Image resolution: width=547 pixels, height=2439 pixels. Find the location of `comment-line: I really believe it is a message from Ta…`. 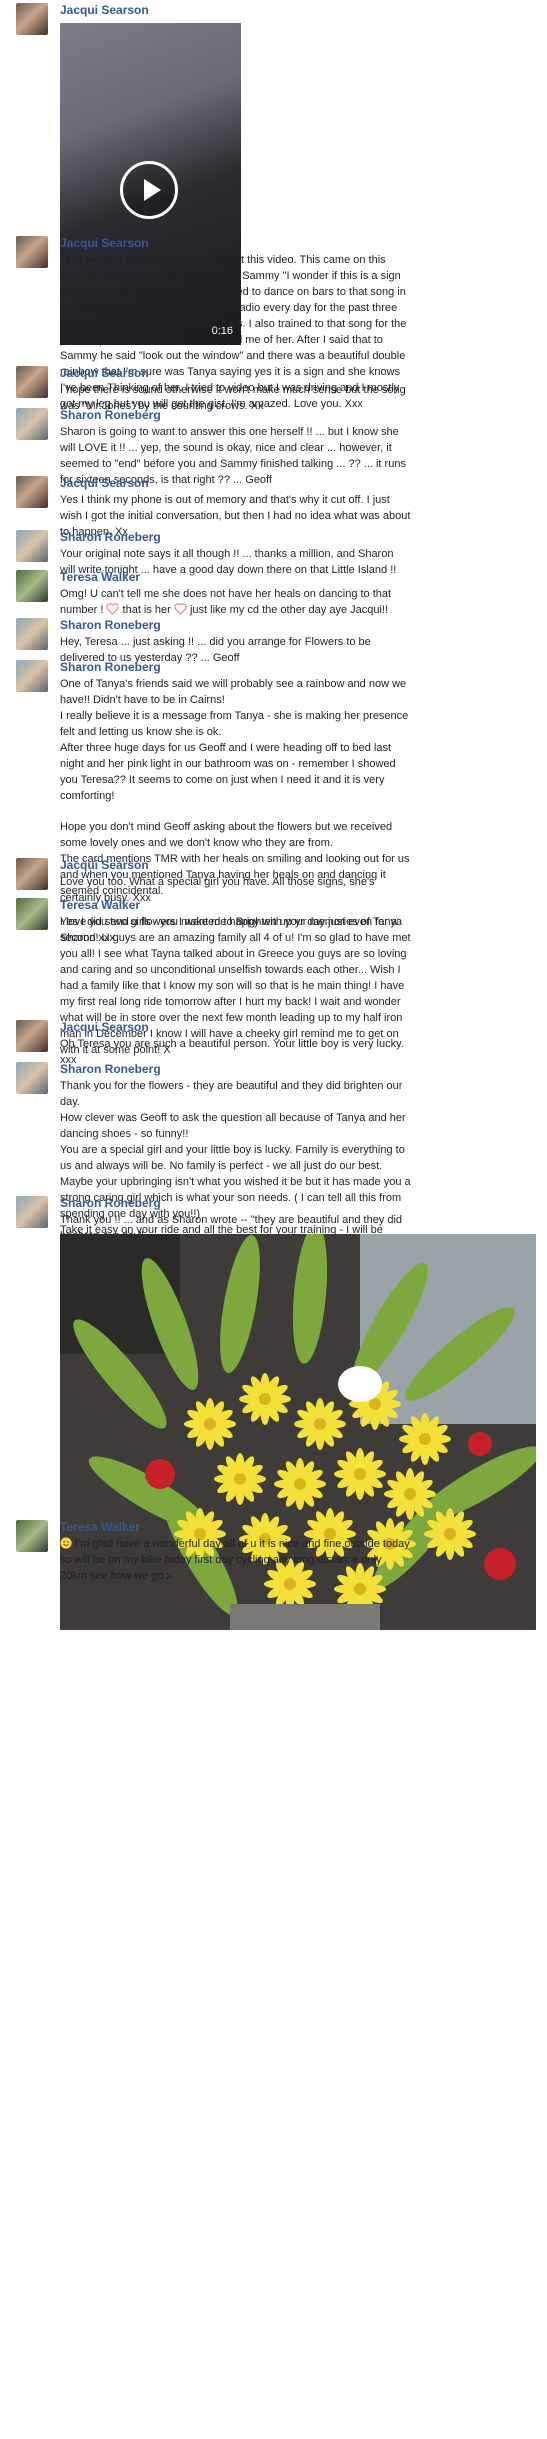

comment-line: I really believe it is a message from Ta… is located at coordinates (234, 716).